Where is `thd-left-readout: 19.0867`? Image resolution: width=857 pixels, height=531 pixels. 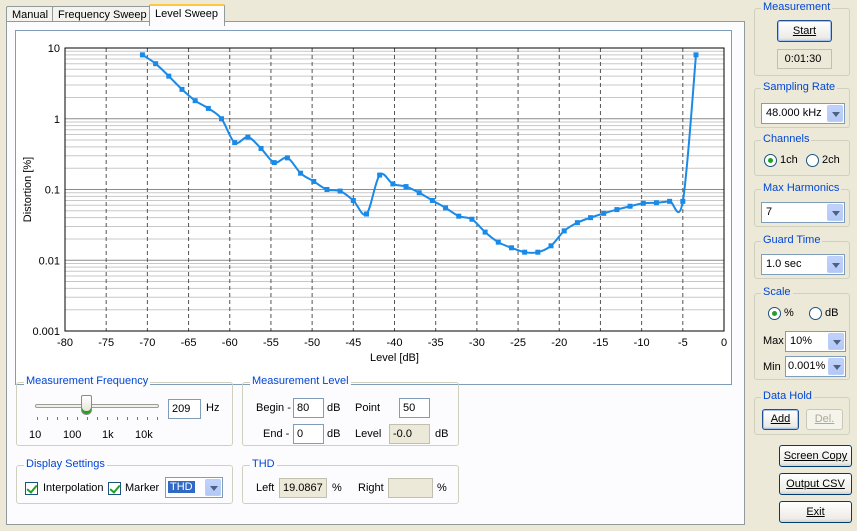 thd-left-readout: 19.0867 is located at coordinates (303, 488).